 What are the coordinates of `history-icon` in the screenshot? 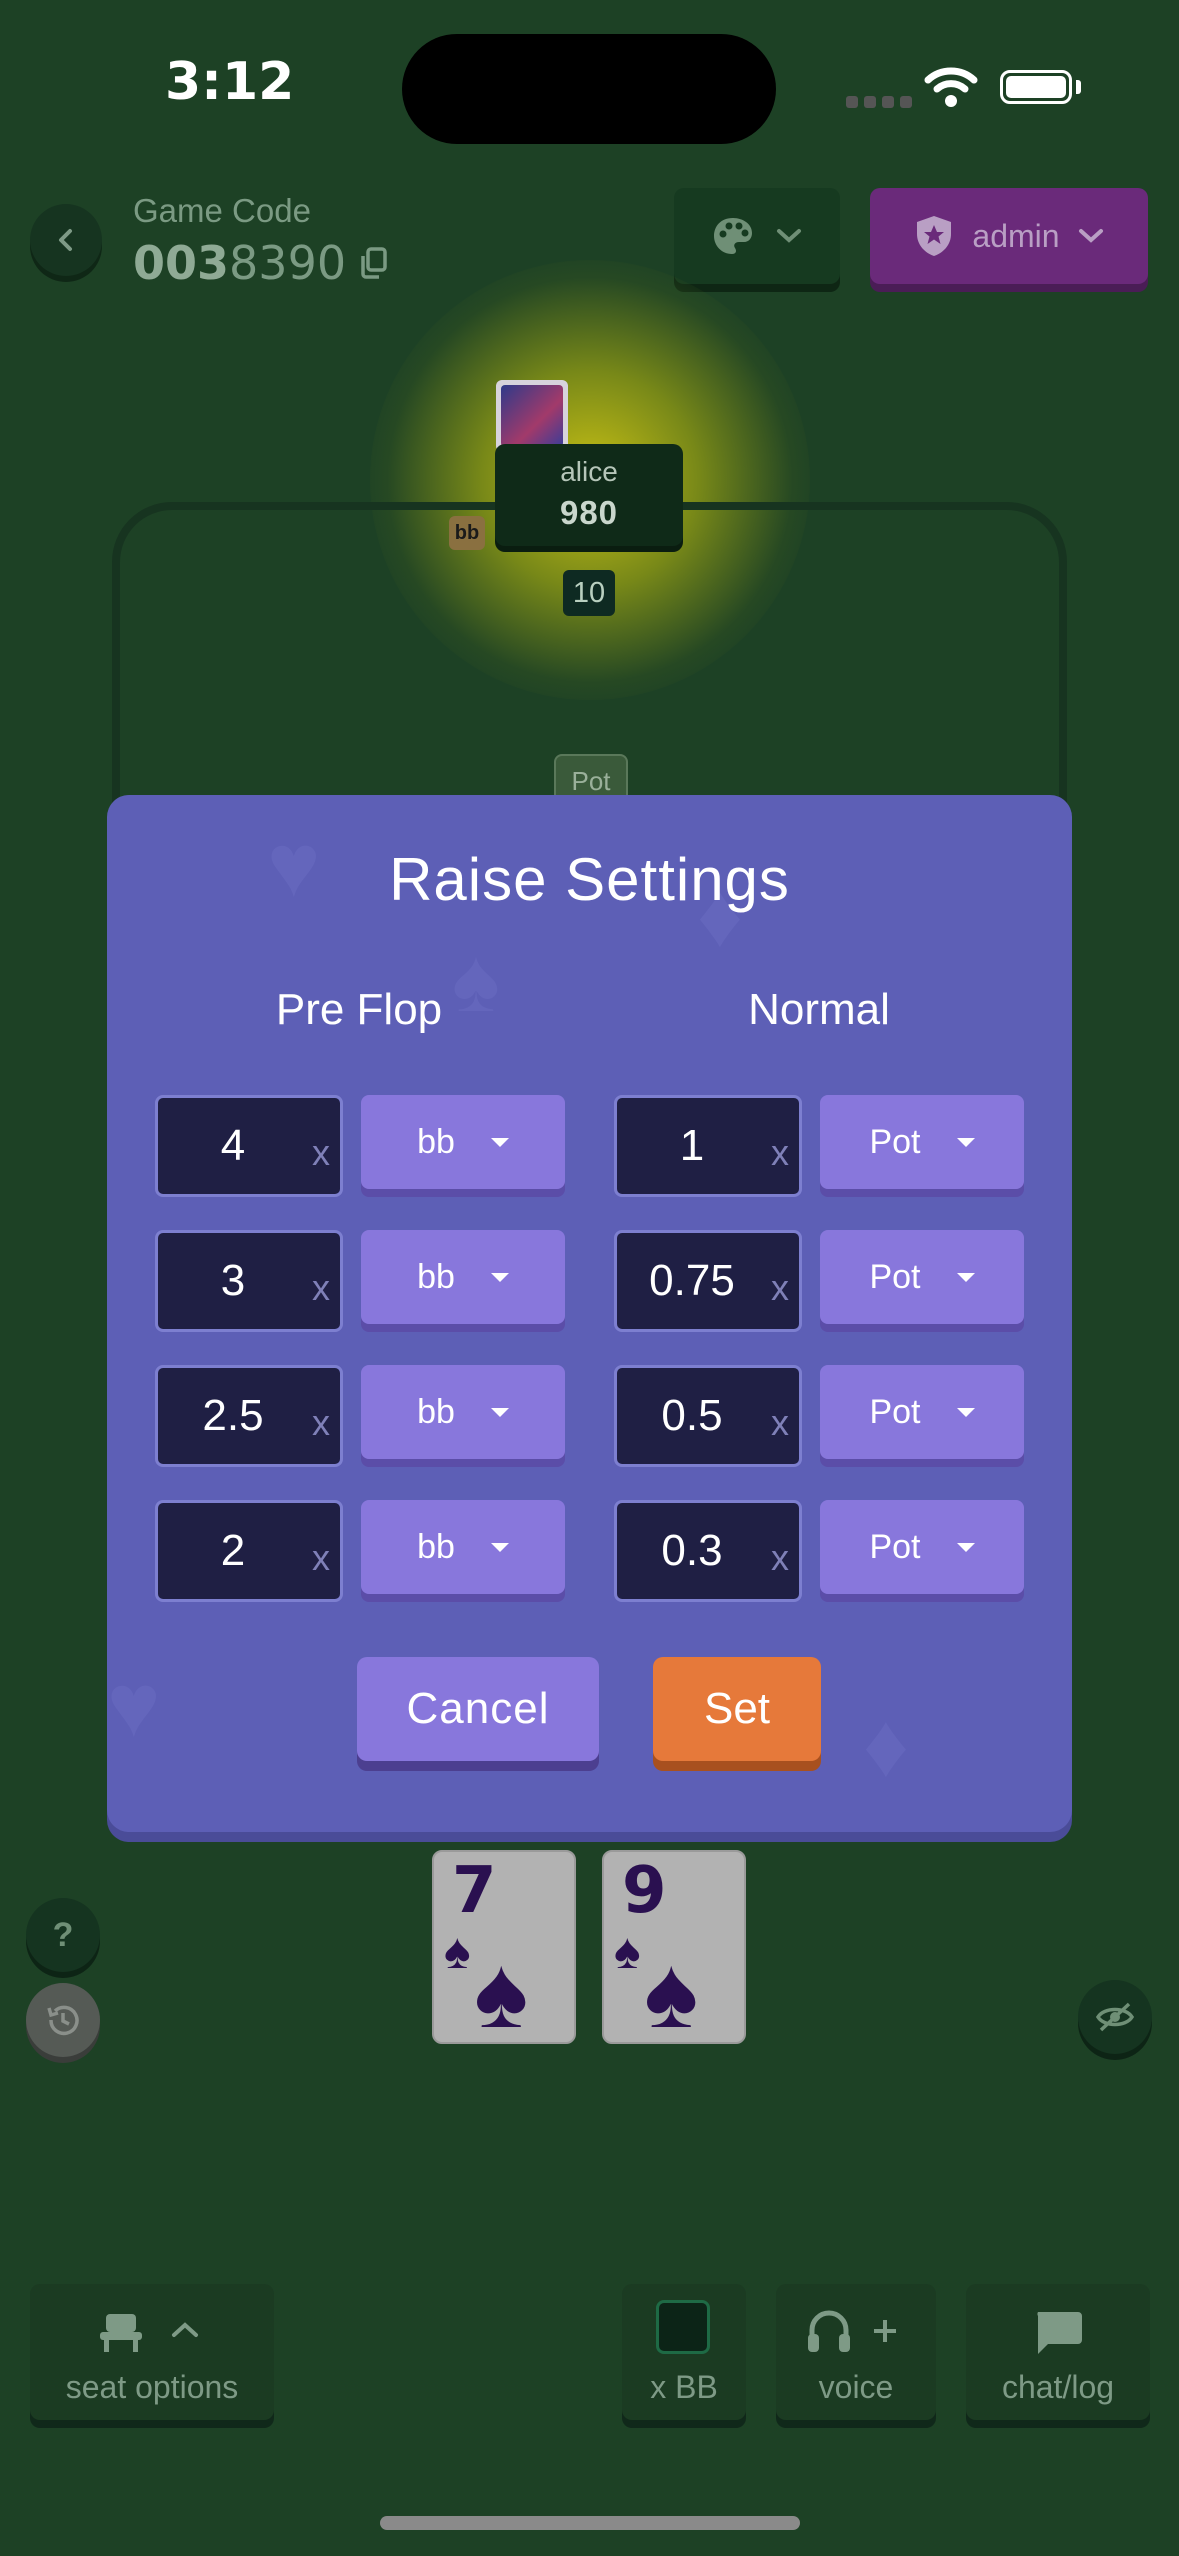 It's located at (63, 2020).